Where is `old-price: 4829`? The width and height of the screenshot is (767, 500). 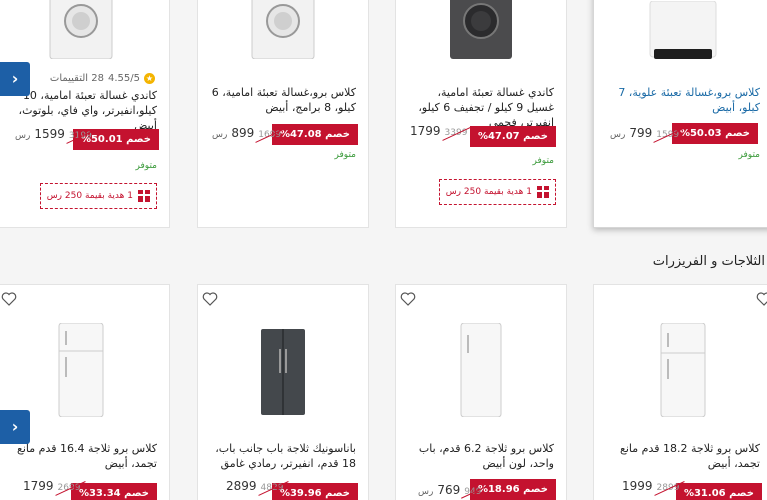 old-price: 4829 is located at coordinates (272, 488).